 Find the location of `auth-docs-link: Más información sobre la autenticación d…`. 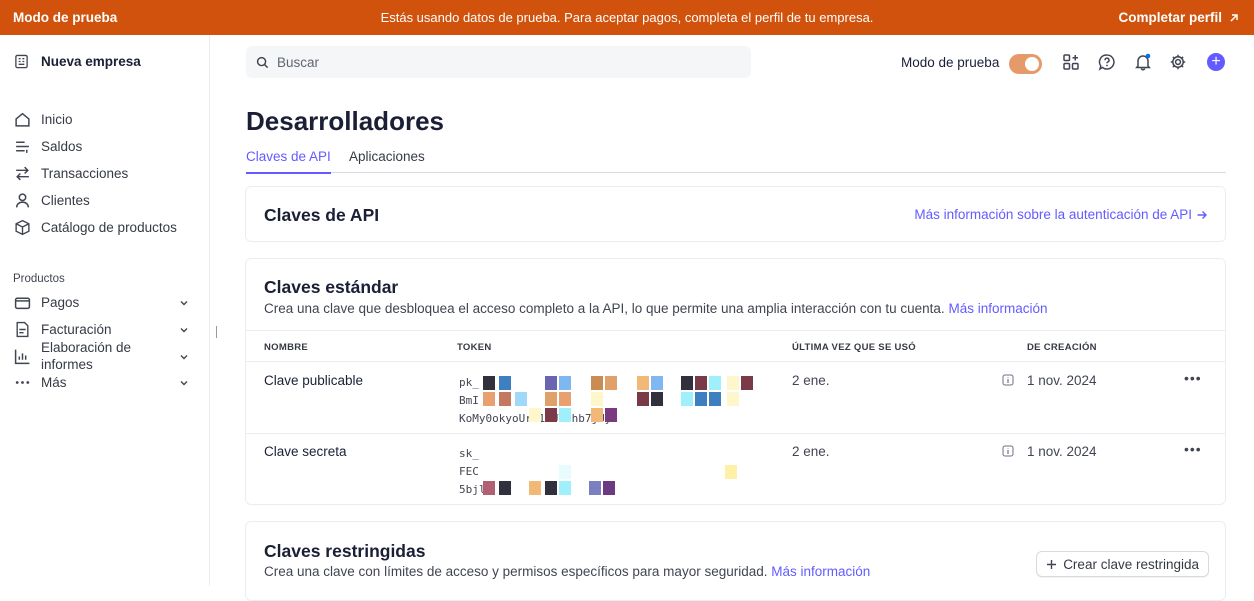

auth-docs-link: Más información sobre la autenticación d… is located at coordinates (1061, 214).